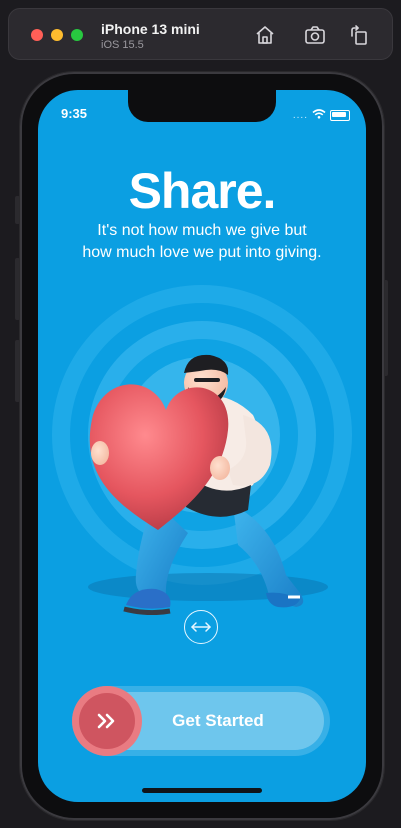 The image size is (401, 828). I want to click on zoom-window-button, so click(77, 35).